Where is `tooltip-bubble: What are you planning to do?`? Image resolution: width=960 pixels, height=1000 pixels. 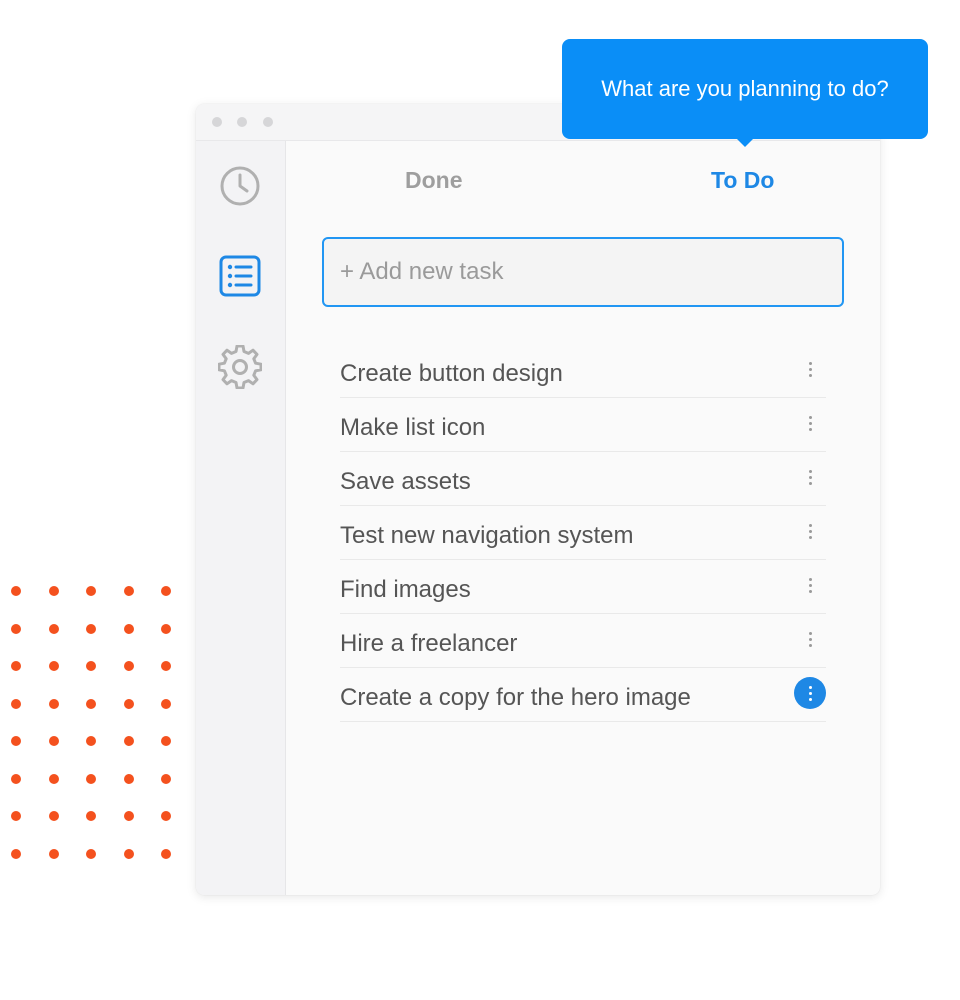 tooltip-bubble: What are you planning to do? is located at coordinates (745, 93).